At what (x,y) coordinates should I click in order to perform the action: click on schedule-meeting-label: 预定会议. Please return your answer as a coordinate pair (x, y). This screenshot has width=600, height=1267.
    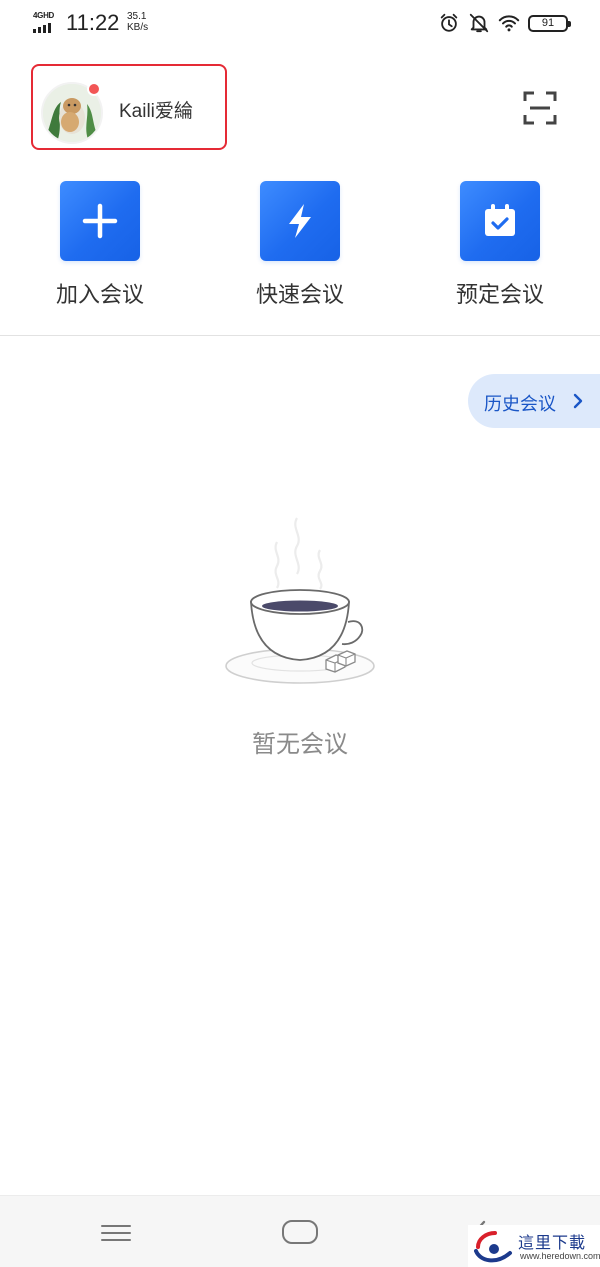
    Looking at the image, I should click on (500, 293).